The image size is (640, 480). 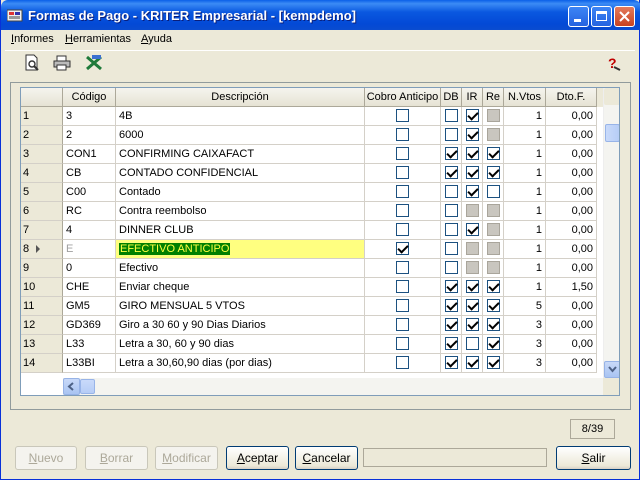 I want to click on excel-export-button, so click(x=95, y=63).